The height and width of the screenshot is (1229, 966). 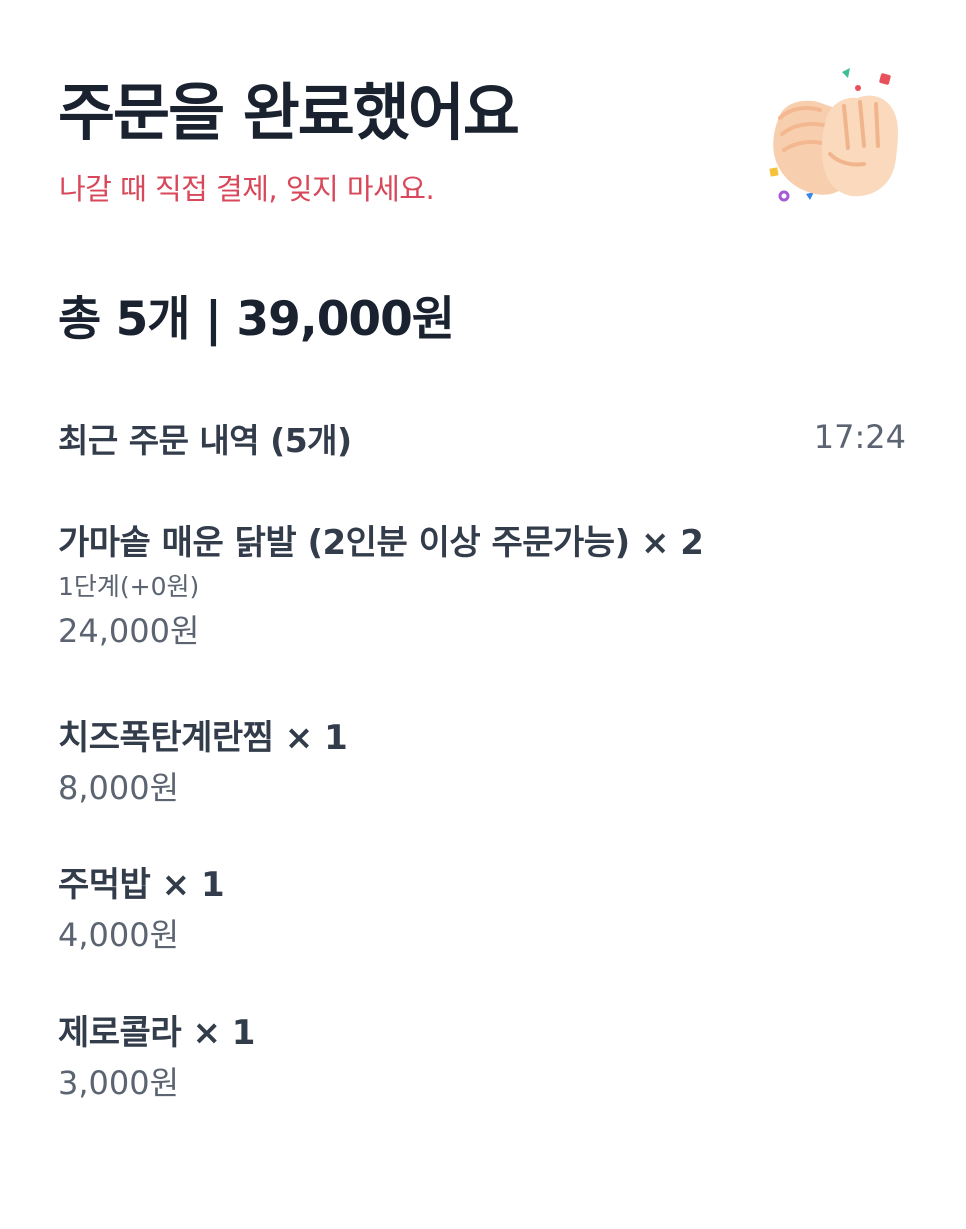 I want to click on order-item-name: 제로콜라 × 1, so click(x=156, y=1033).